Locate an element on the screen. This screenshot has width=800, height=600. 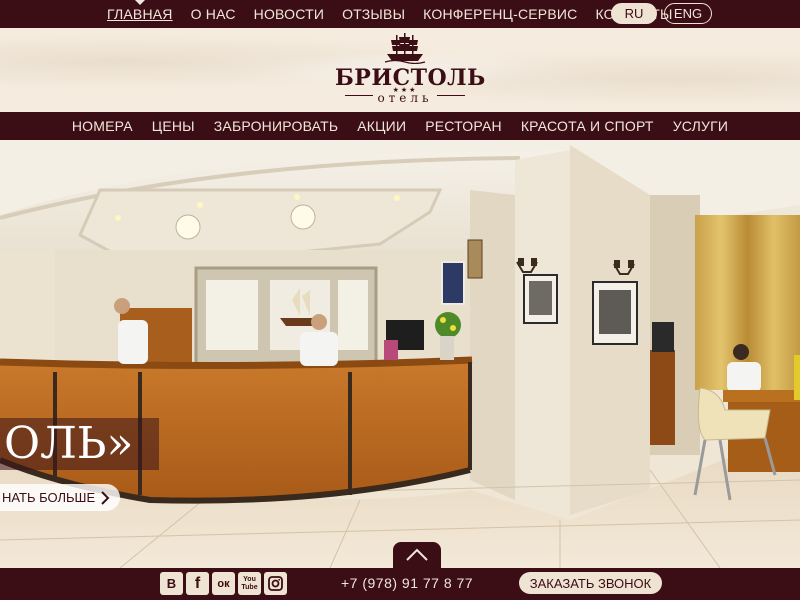
logo-subtitle: отель is located at coordinates (405, 98).